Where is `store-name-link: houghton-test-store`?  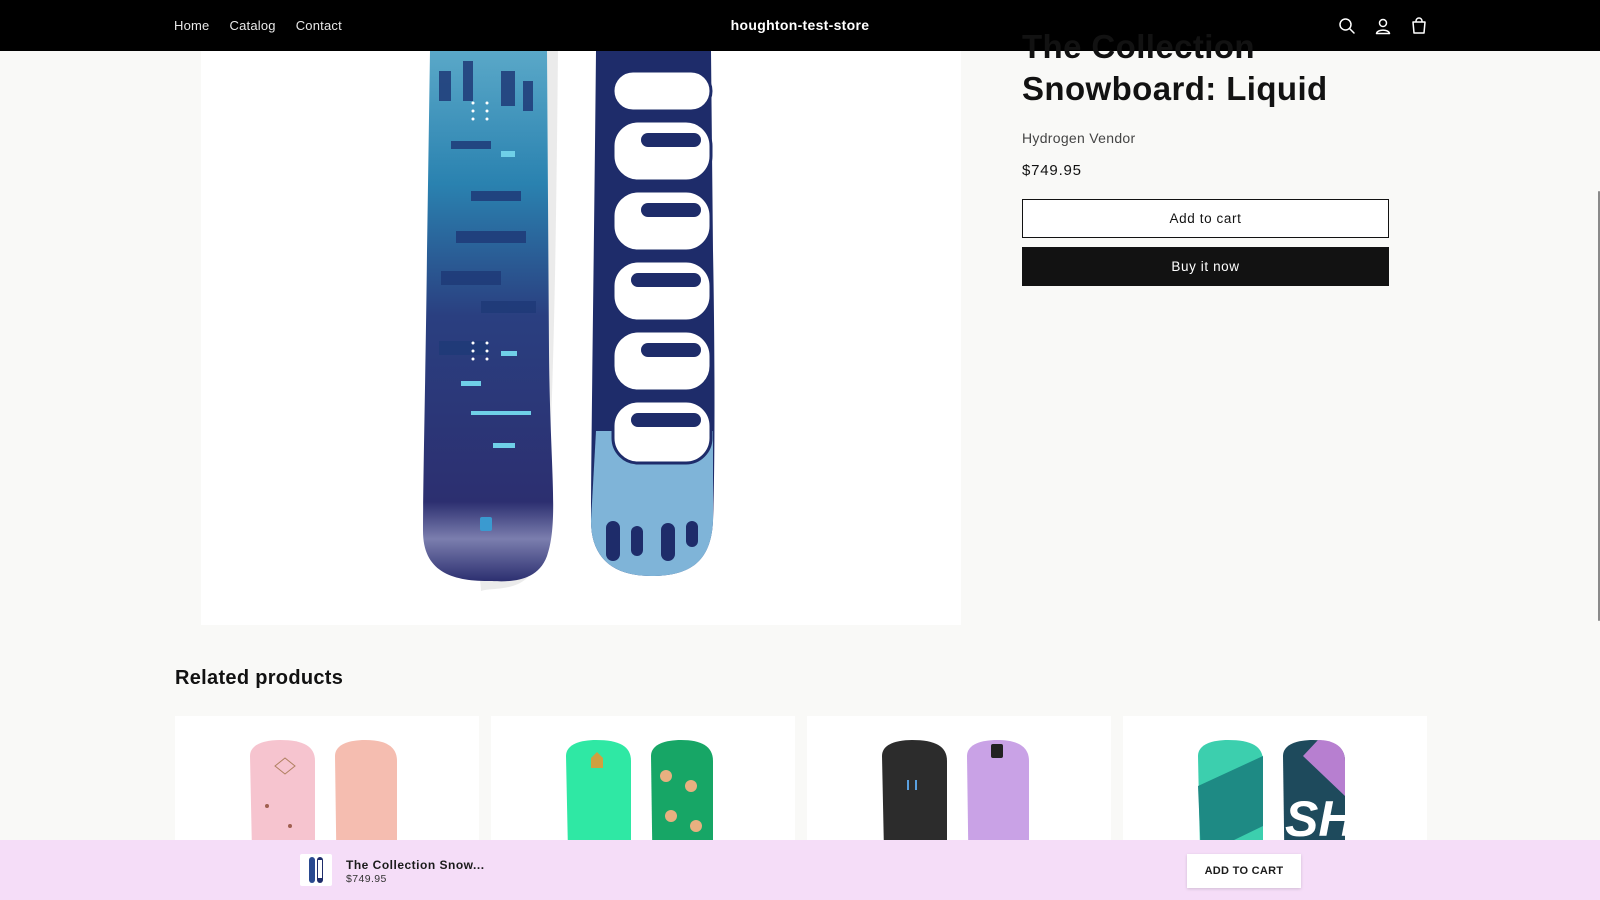
store-name-link: houghton-test-store is located at coordinates (800, 25).